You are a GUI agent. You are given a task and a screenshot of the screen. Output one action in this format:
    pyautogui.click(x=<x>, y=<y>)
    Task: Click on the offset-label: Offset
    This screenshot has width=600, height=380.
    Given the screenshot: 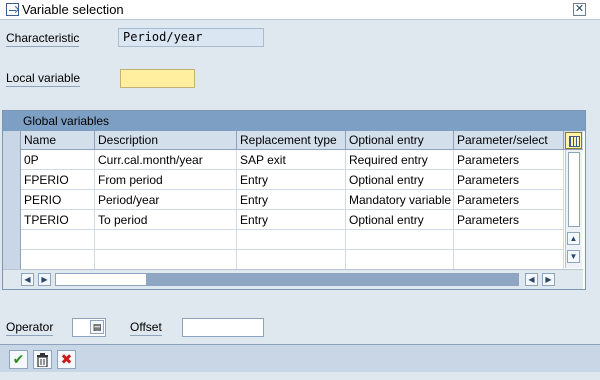 What is the action you would take?
    pyautogui.click(x=146, y=328)
    